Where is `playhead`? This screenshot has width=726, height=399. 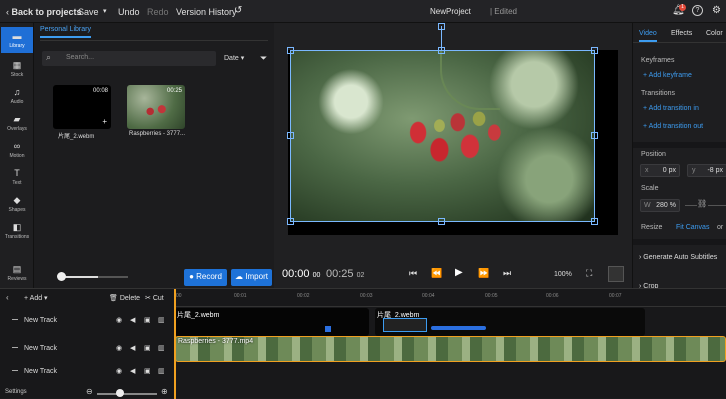 playhead is located at coordinates (175, 344).